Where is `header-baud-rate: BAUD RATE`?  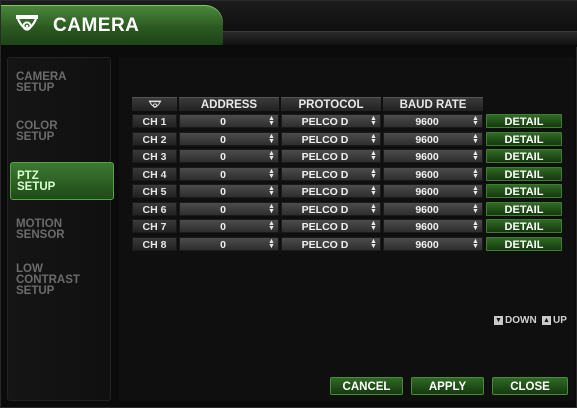
header-baud-rate: BAUD RATE is located at coordinates (433, 104).